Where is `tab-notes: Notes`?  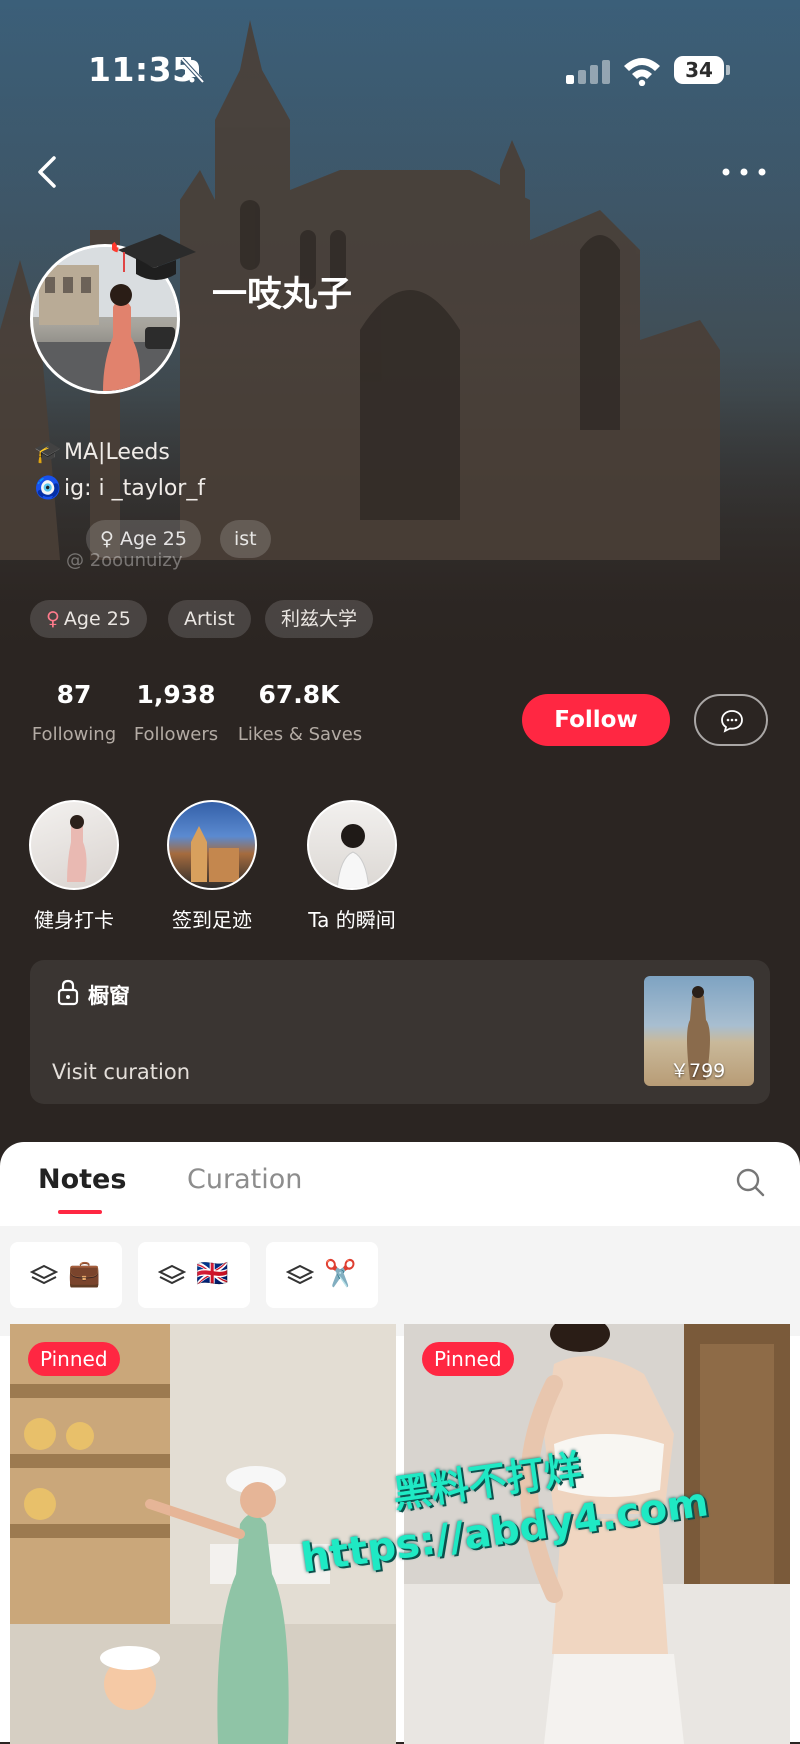
tab-notes: Notes is located at coordinates (82, 1179).